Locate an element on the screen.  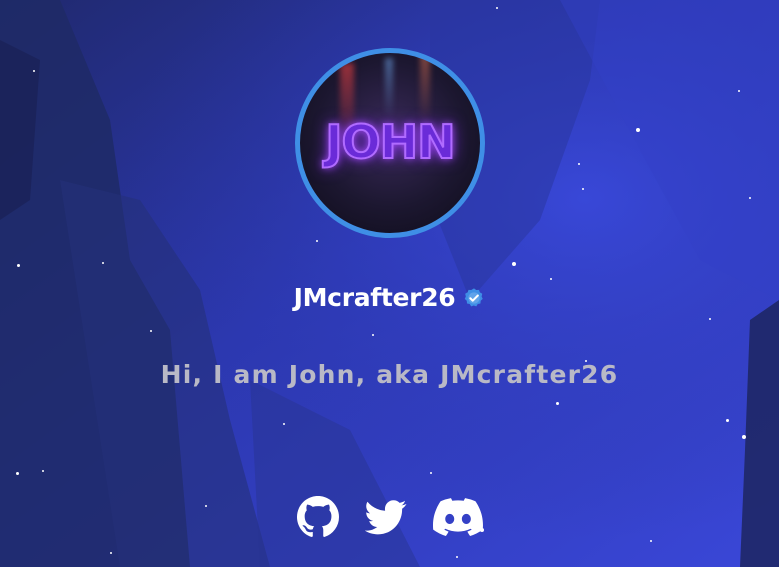
github-link is located at coordinates (317, 517).